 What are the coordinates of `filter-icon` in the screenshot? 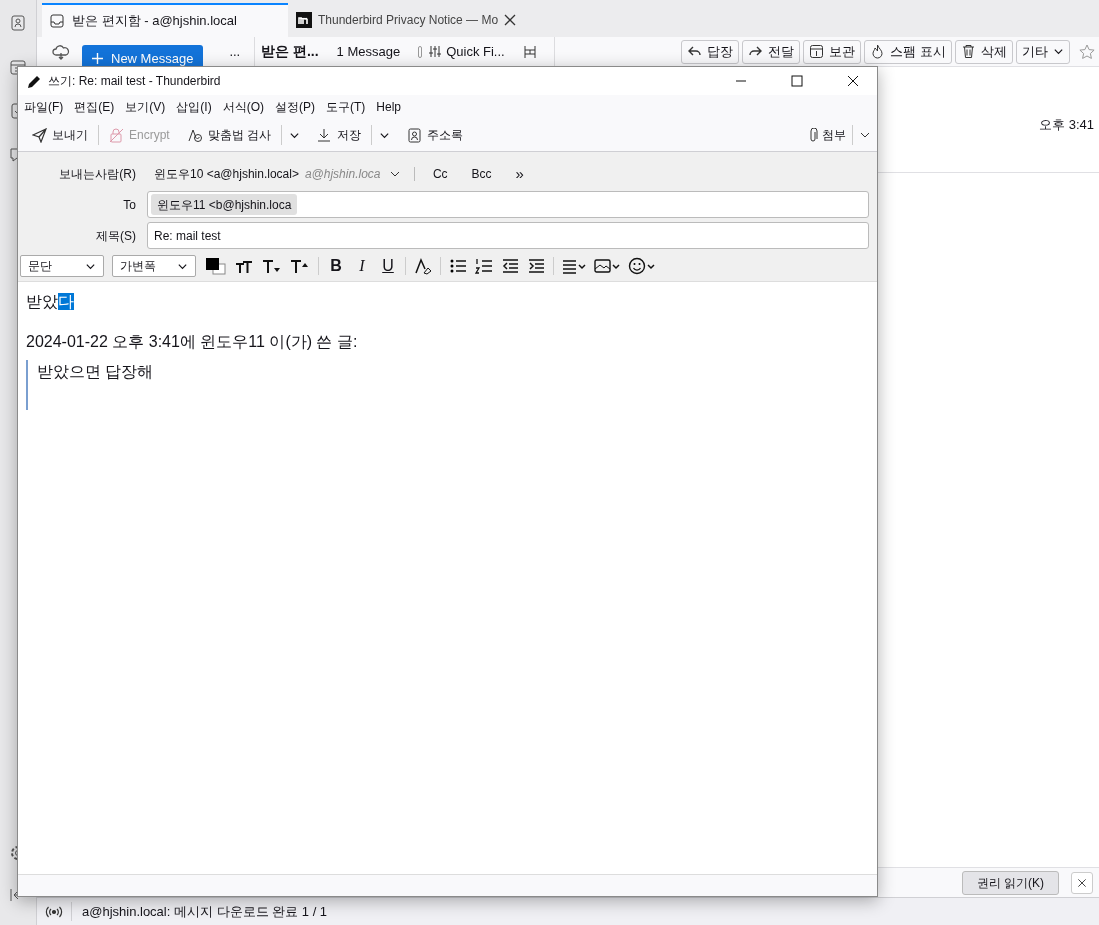 It's located at (436, 51).